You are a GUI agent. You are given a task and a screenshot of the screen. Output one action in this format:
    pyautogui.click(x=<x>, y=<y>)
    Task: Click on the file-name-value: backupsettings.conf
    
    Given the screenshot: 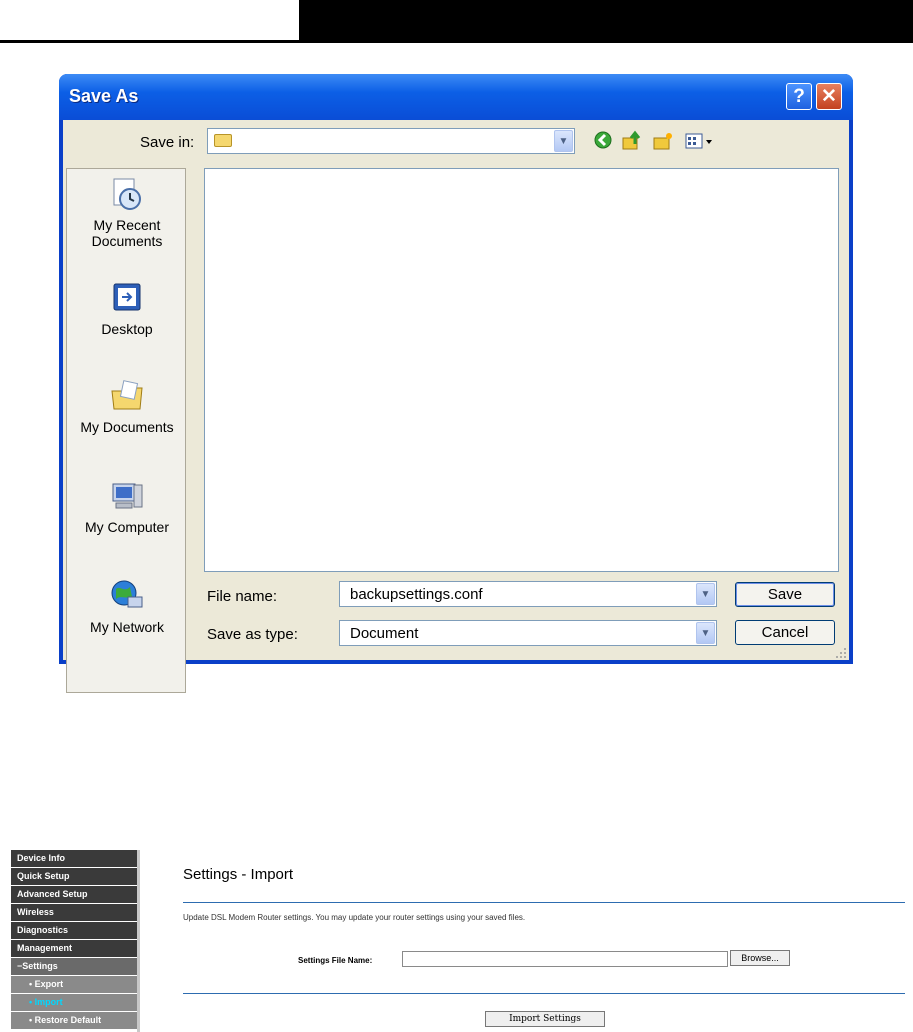 What is the action you would take?
    pyautogui.click(x=416, y=594)
    